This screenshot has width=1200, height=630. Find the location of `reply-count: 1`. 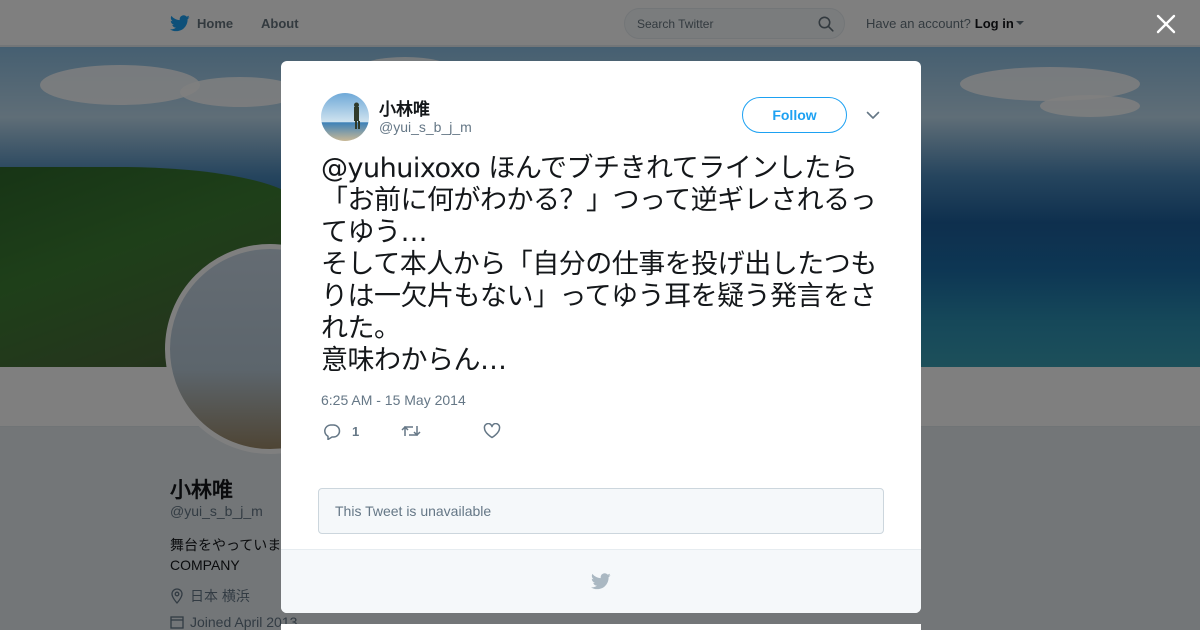

reply-count: 1 is located at coordinates (356, 431).